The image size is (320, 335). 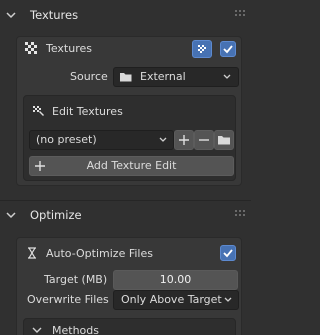 I want to click on target-mb-field: 10.00, so click(x=175, y=280).